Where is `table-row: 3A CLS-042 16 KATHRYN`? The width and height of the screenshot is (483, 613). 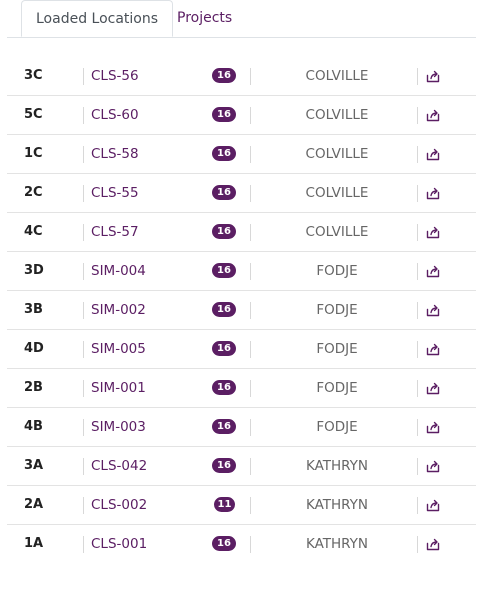
table-row: 3A CLS-042 16 KATHRYN is located at coordinates (241, 466).